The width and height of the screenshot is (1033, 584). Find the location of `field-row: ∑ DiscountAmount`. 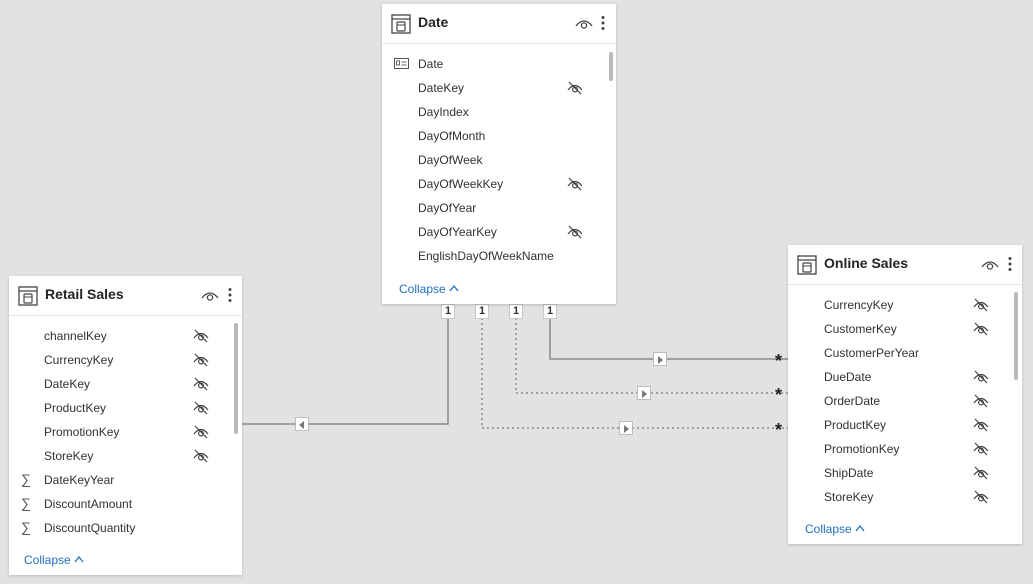

field-row: ∑ DiscountAmount is located at coordinates (125, 504).